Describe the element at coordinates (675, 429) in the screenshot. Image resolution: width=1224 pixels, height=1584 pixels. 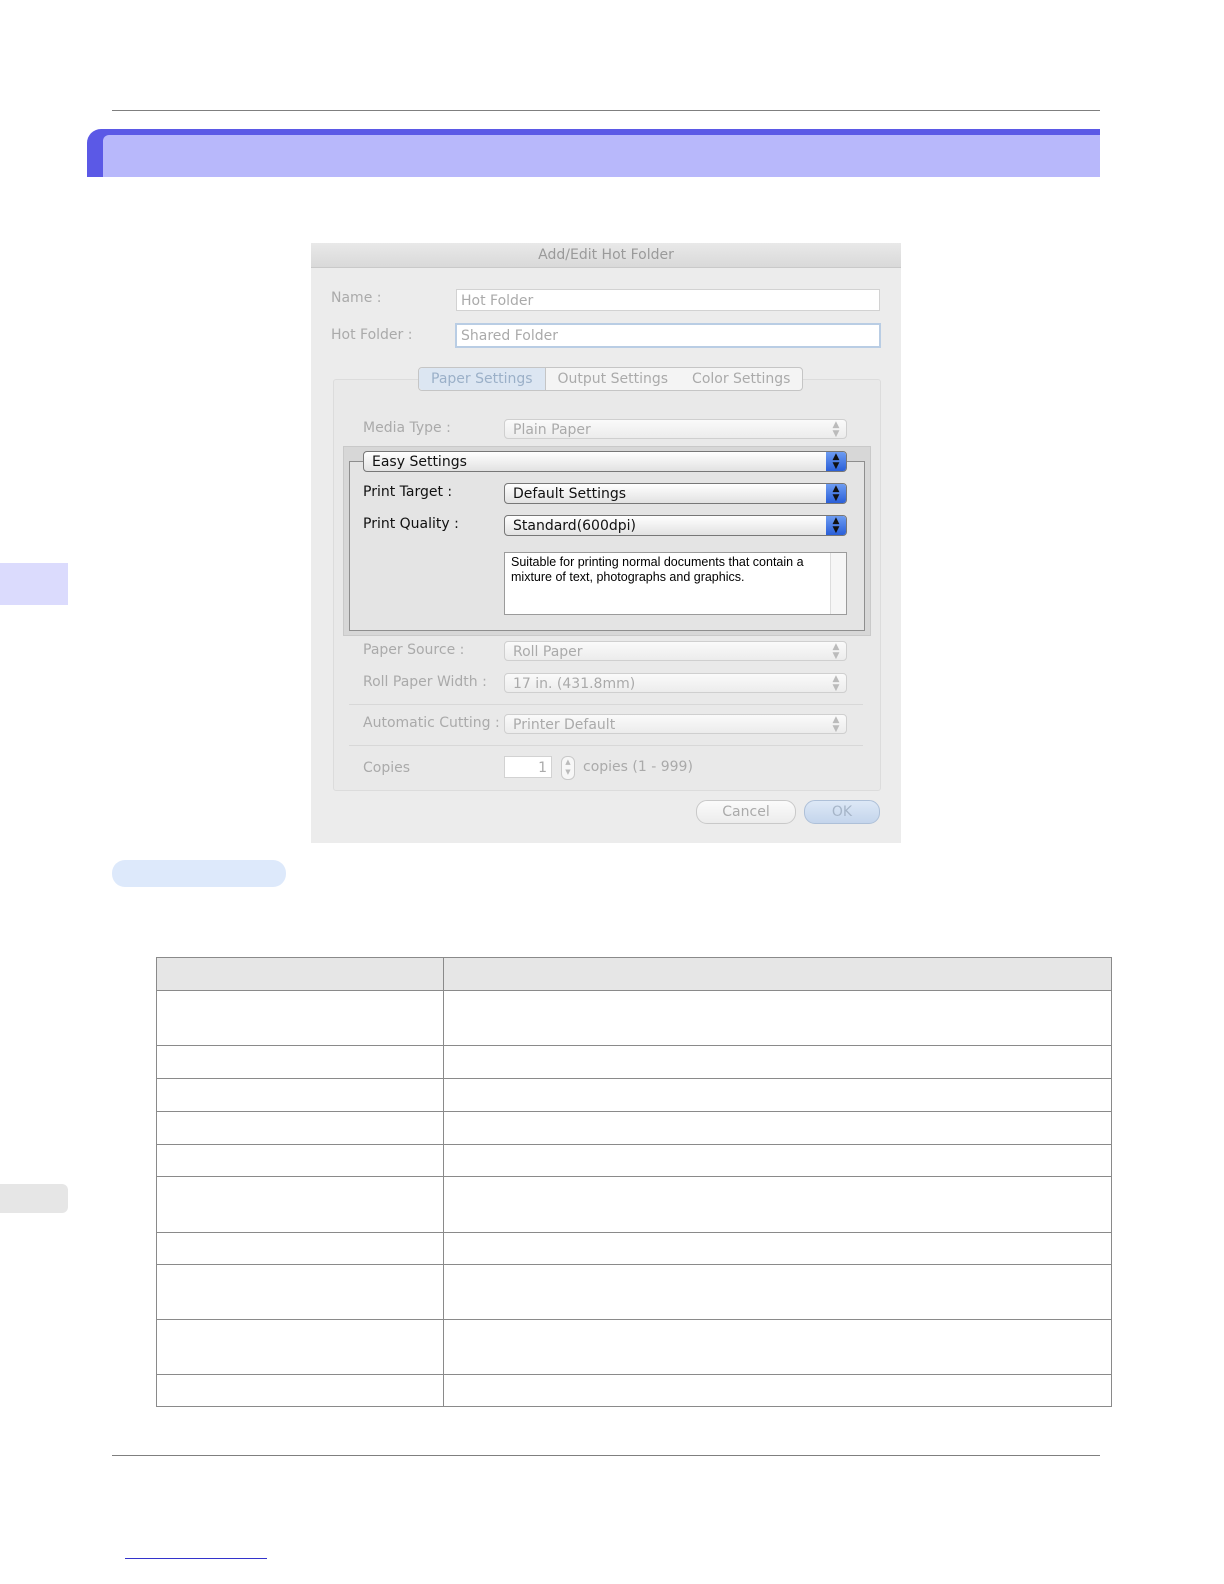
I see `media-type-select: Plain Paper ▲ ▼` at that location.